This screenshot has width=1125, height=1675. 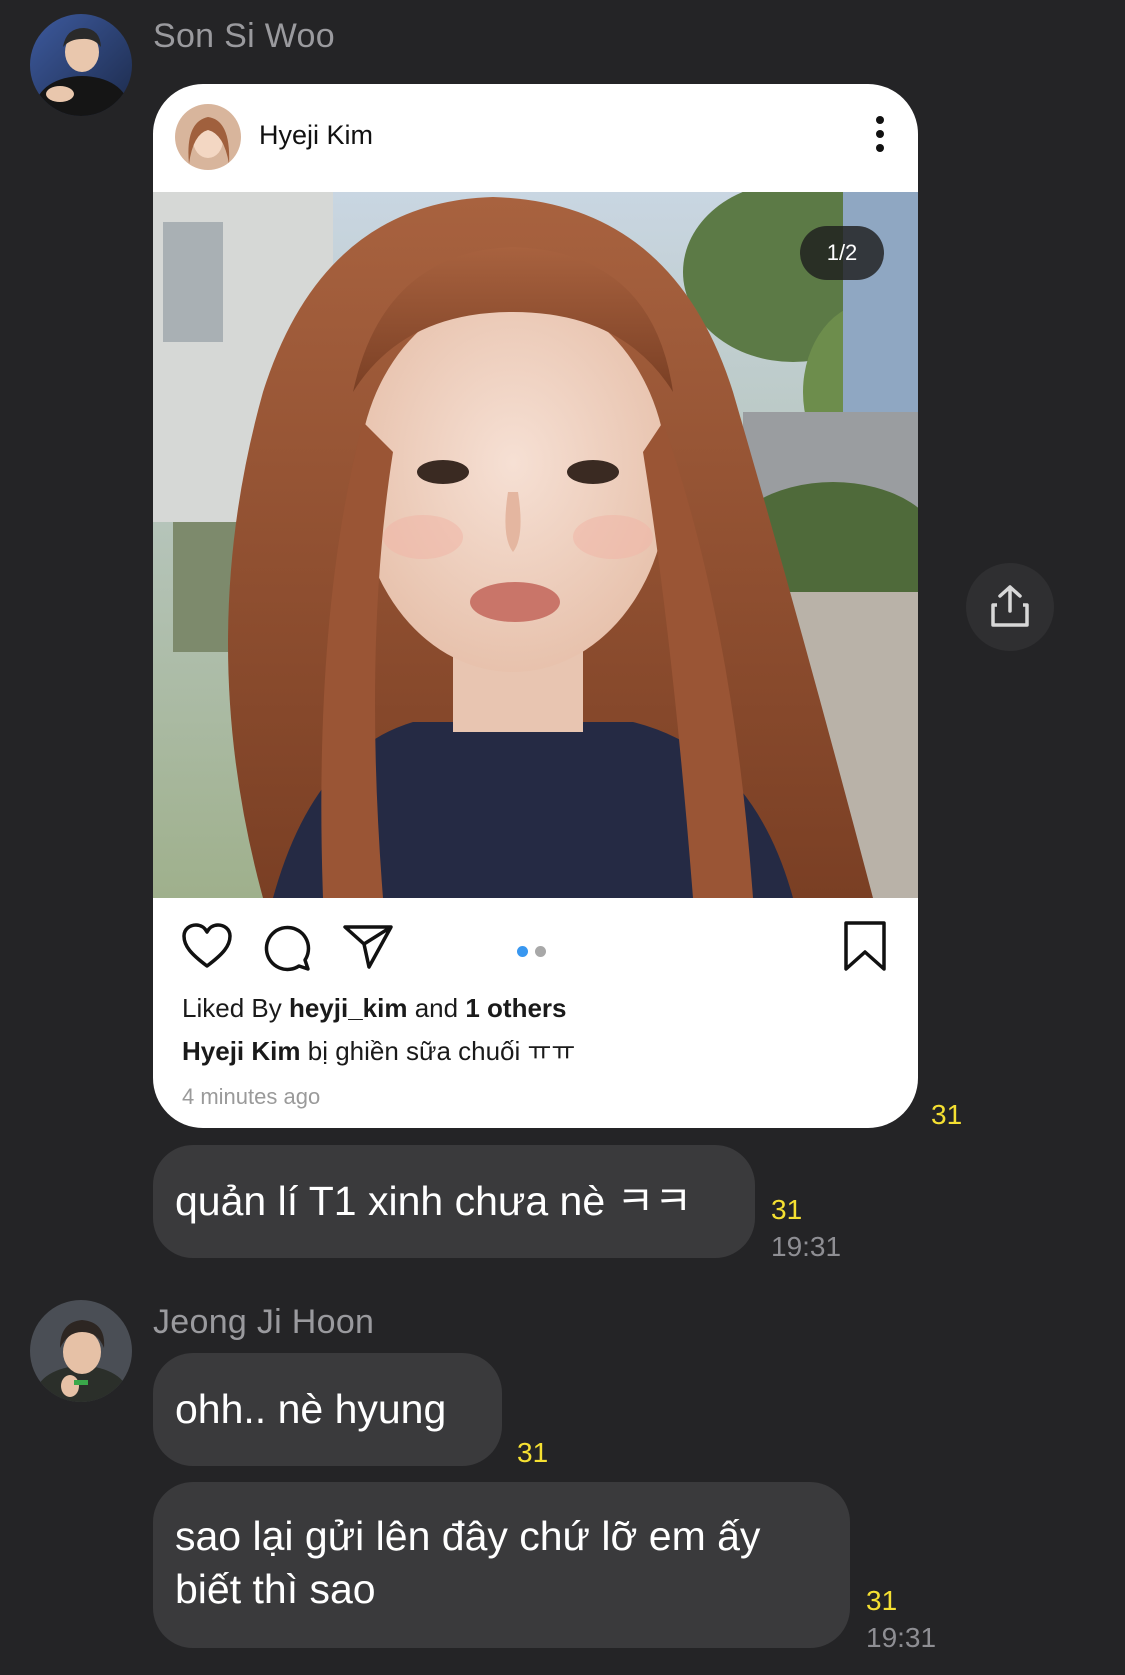 I want to click on message-text: quản lí T1 xinh chưa nè ㅋㅋ, so click(x=433, y=1201).